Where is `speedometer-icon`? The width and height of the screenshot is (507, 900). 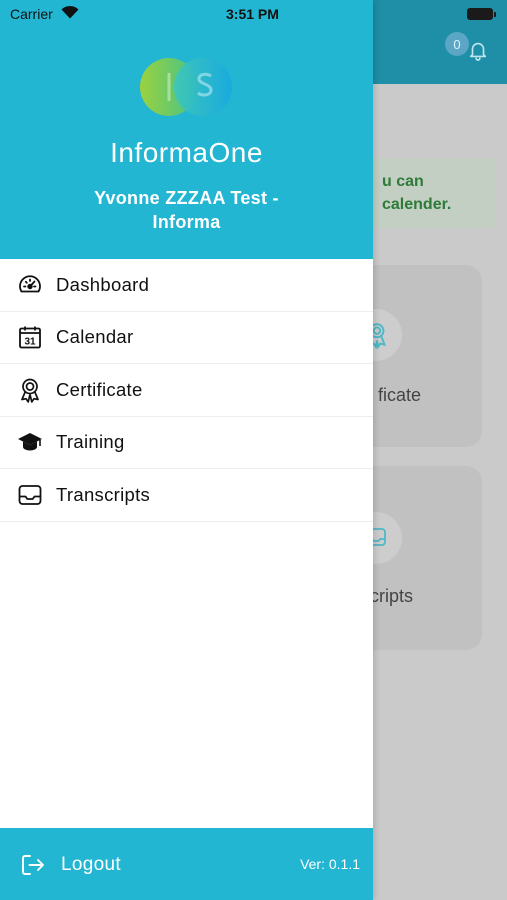
speedometer-icon is located at coordinates (30, 285).